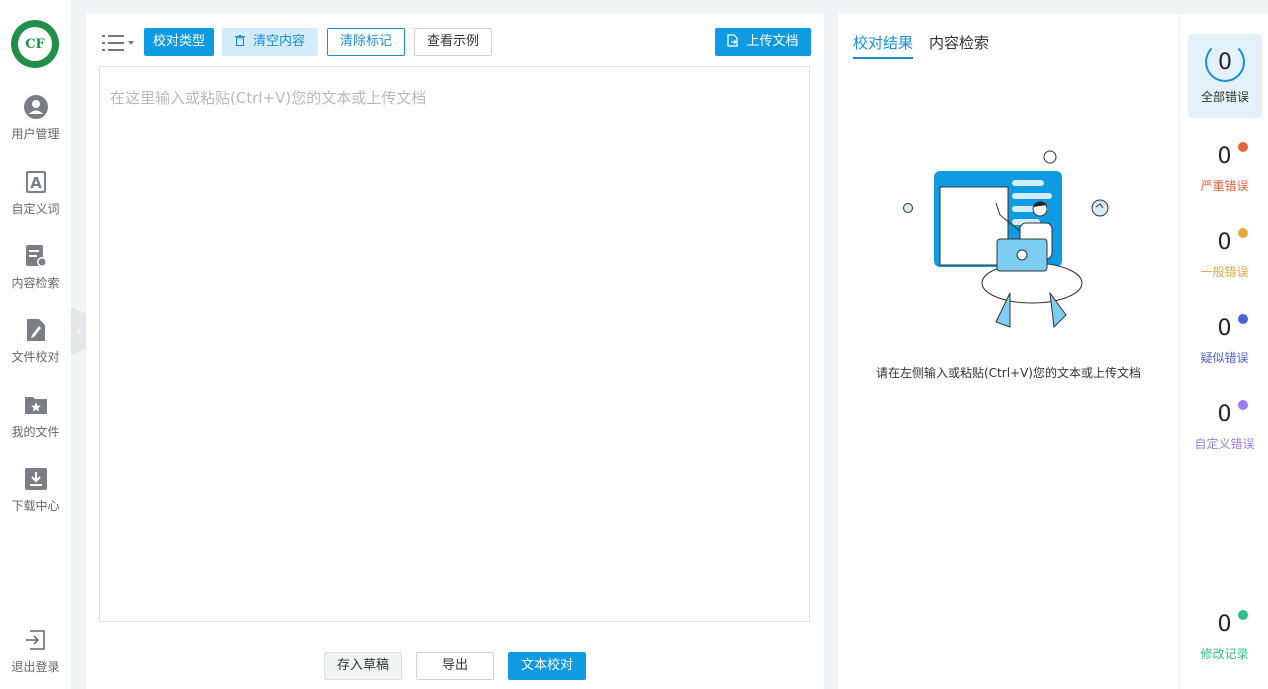  I want to click on sidebar-item-custom-words: A 自定义词, so click(35, 193).